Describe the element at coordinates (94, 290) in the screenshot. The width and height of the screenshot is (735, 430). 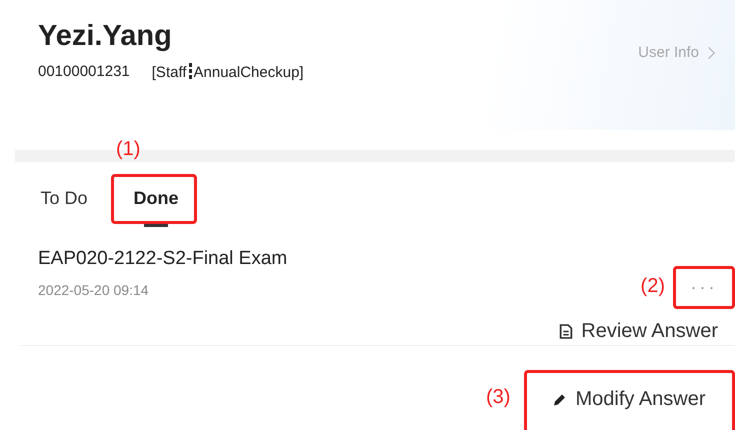
I see `exam-date: 2022-05-20 09:14` at that location.